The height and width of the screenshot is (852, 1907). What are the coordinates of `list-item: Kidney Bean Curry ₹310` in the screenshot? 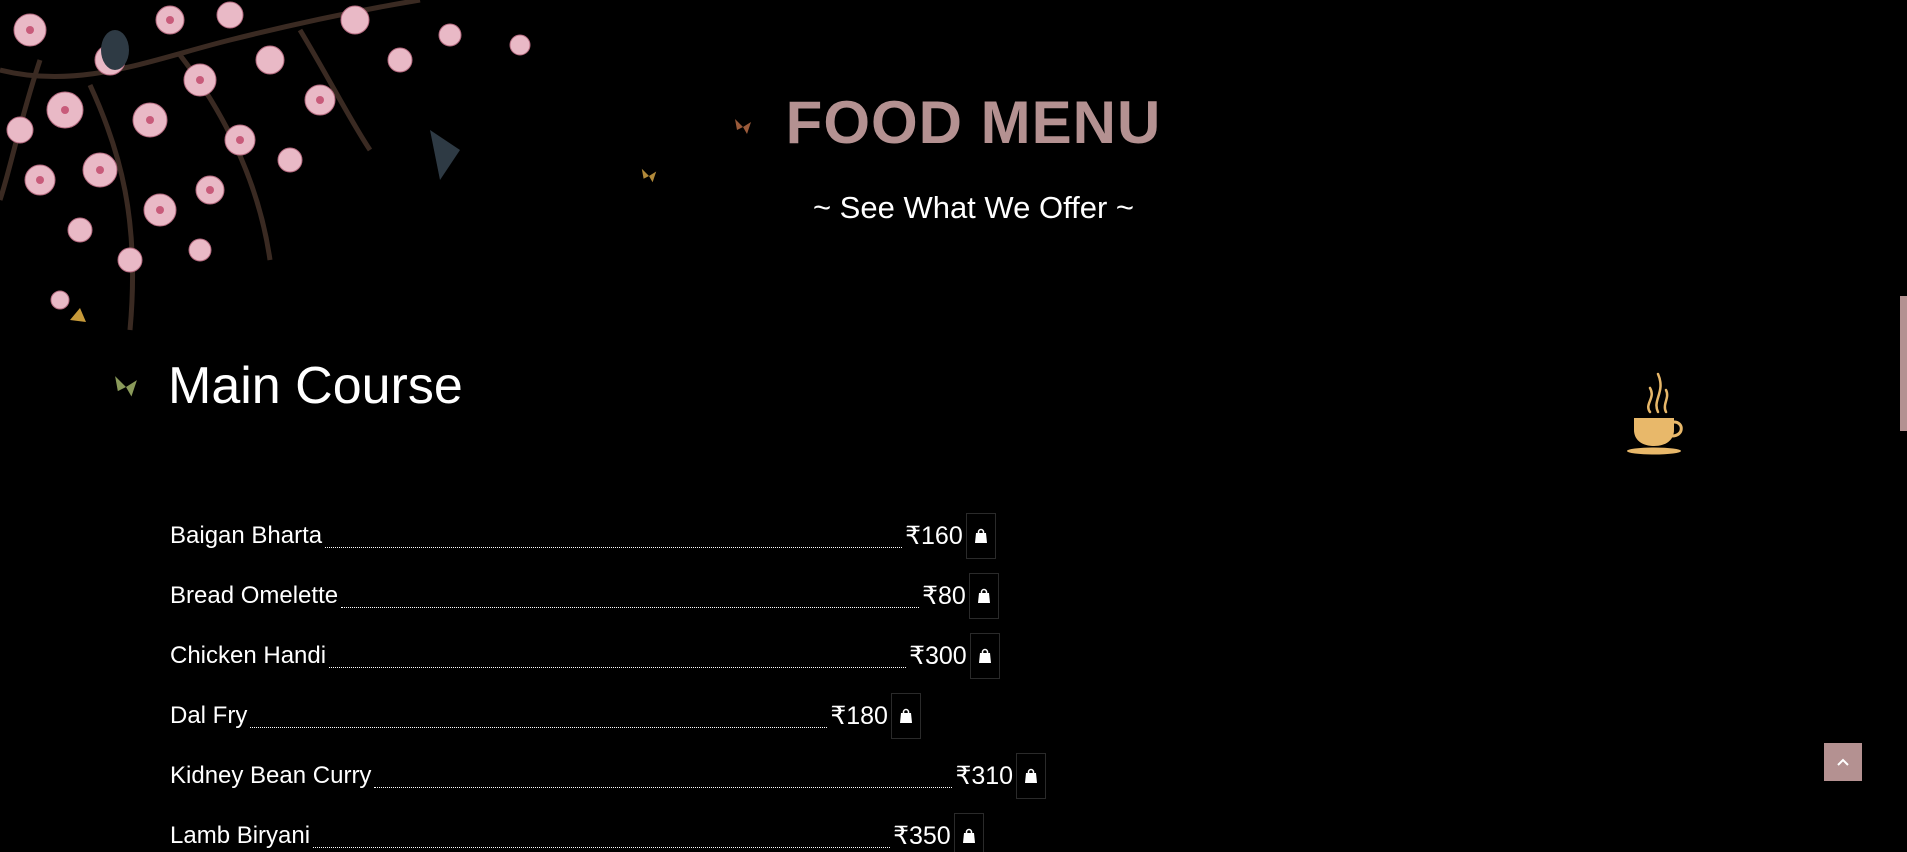 It's located at (608, 776).